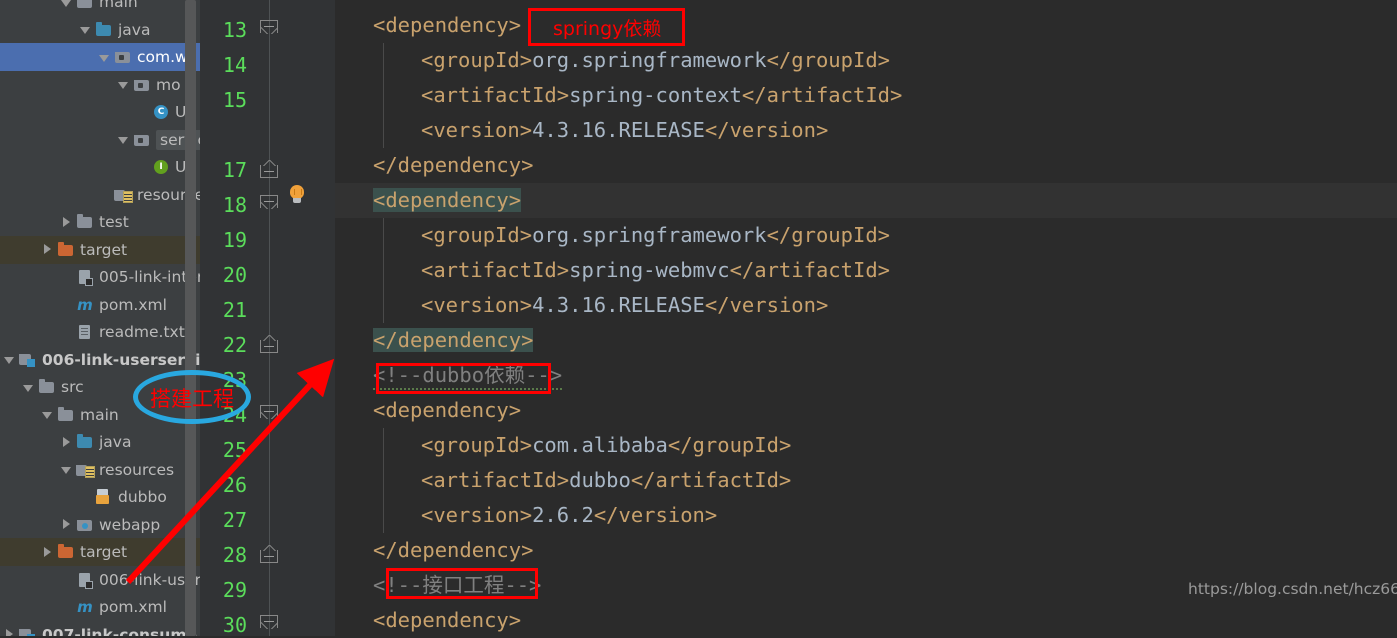  Describe the element at coordinates (133, 607) in the screenshot. I see `tree-item-label: pom.xml` at that location.